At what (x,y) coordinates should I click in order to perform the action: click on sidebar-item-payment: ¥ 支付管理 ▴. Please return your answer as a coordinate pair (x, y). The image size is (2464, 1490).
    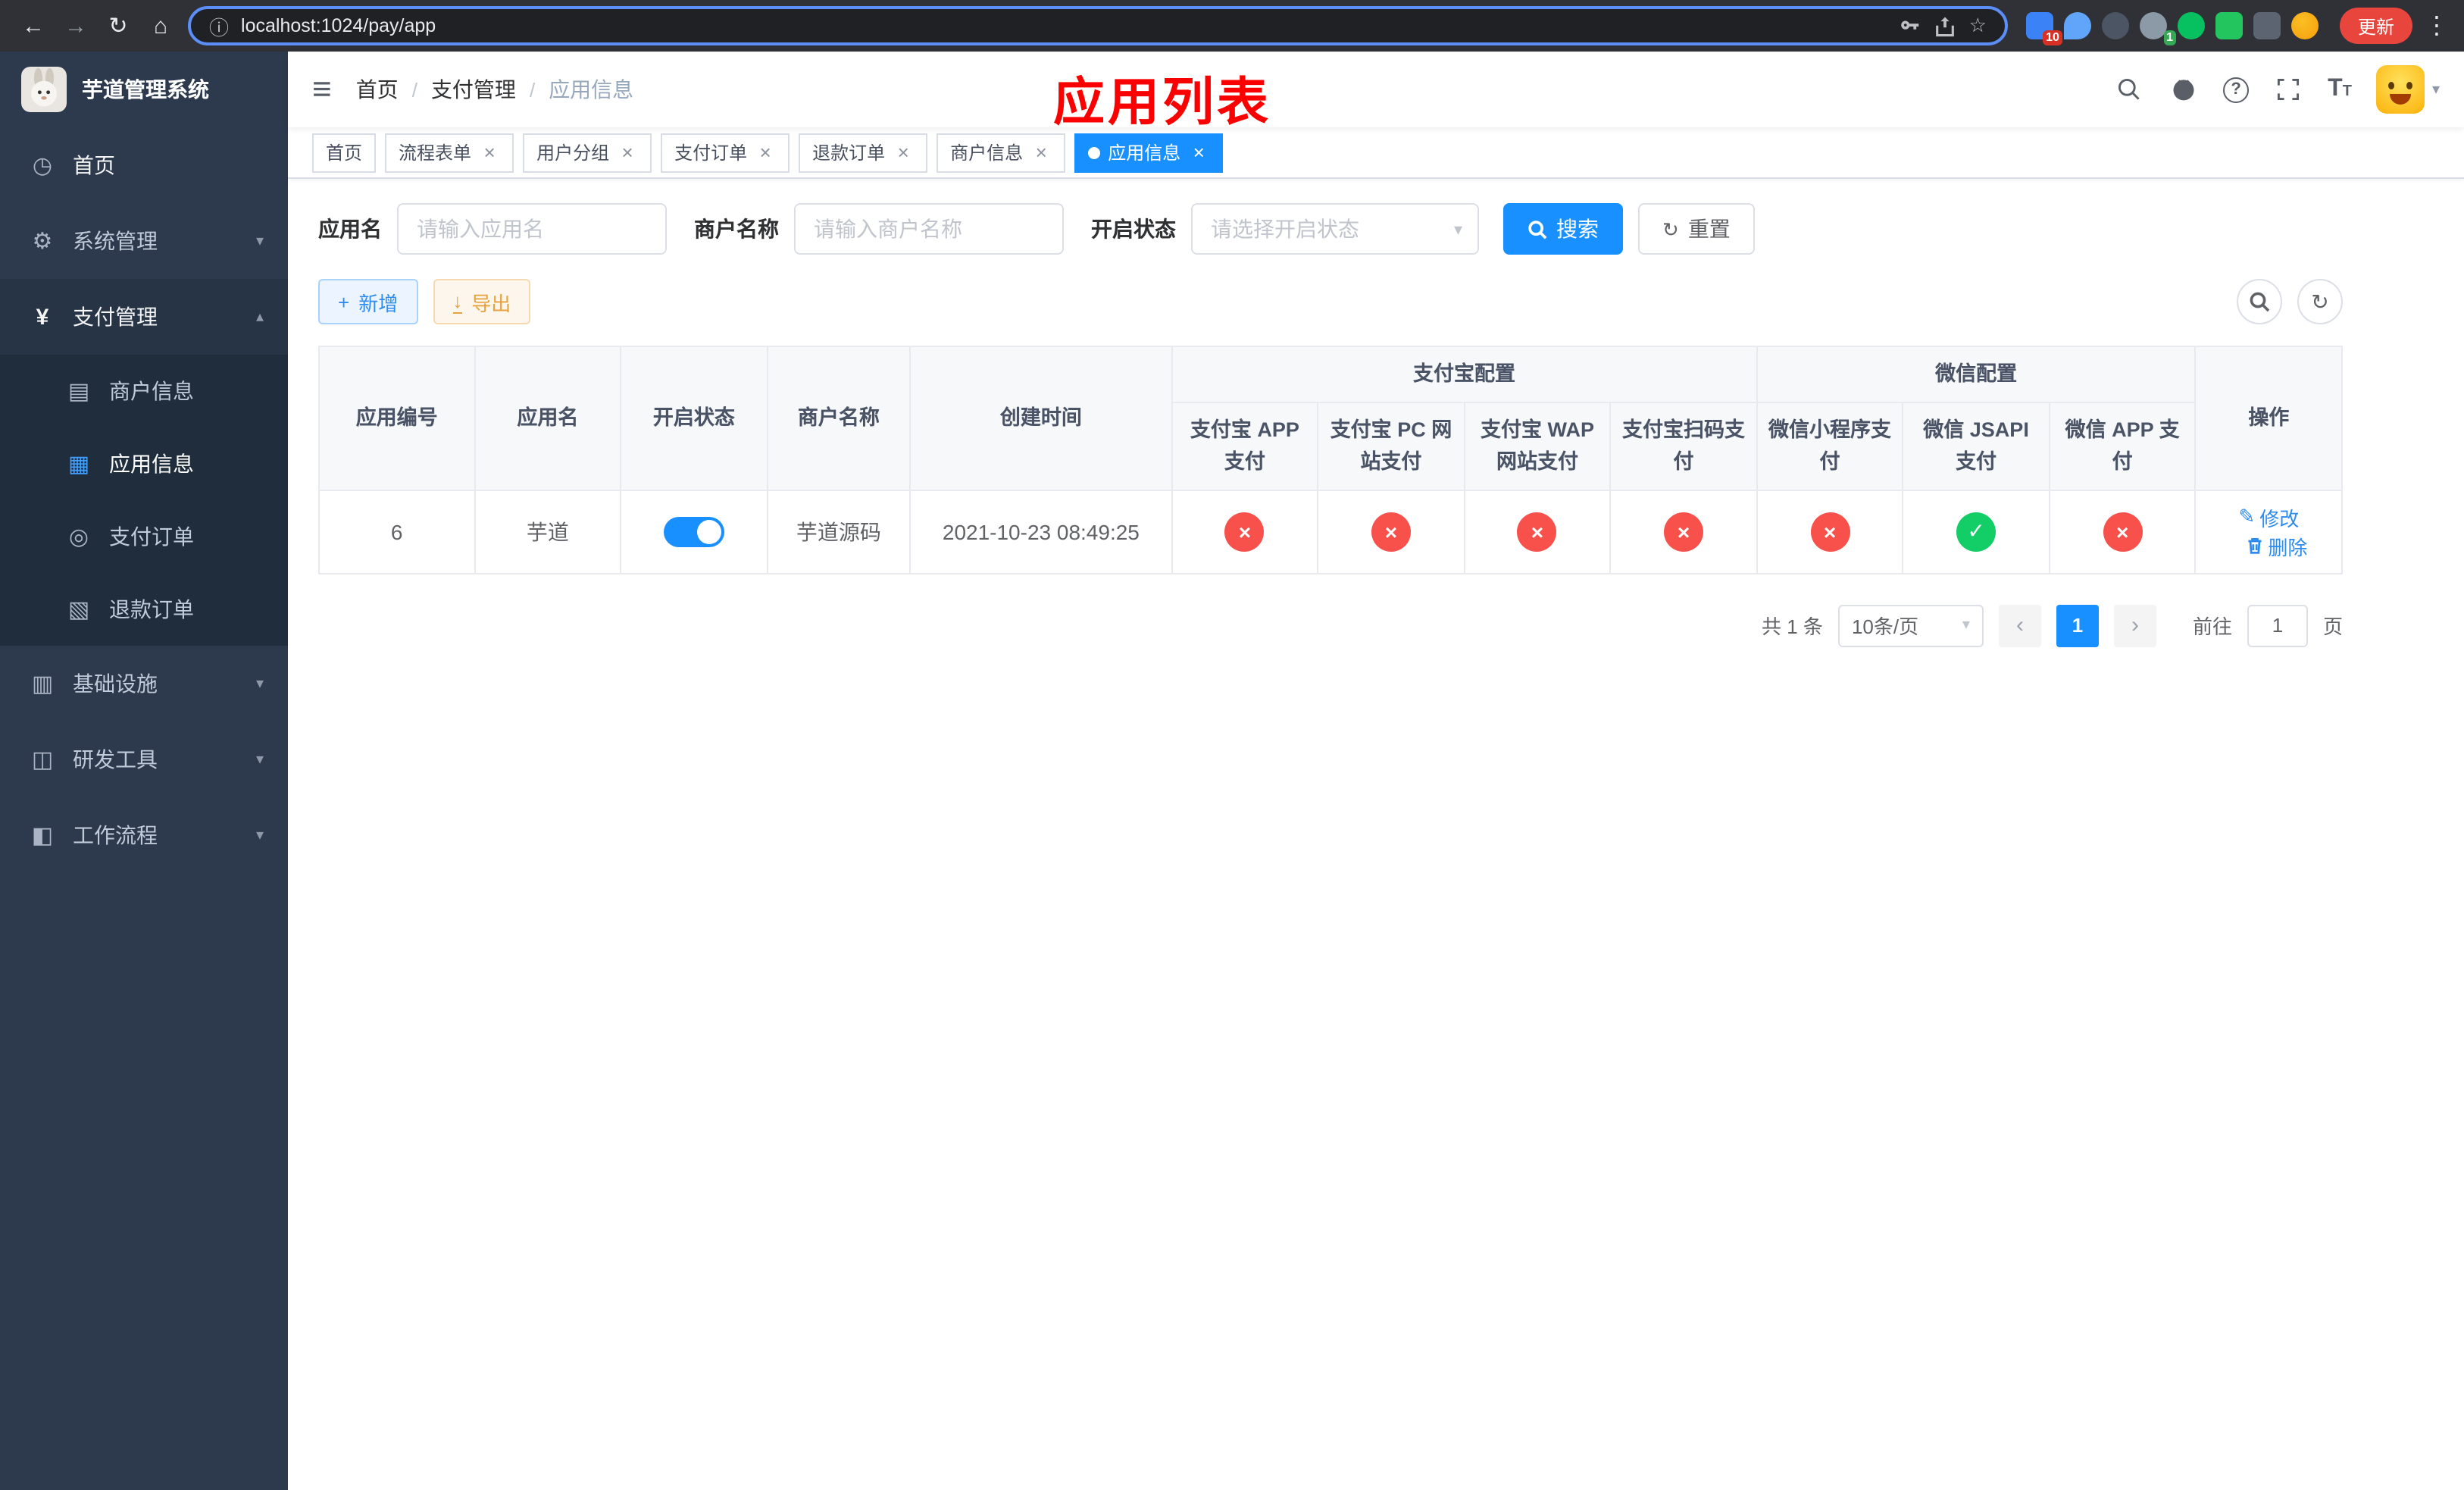
    Looking at the image, I should click on (144, 317).